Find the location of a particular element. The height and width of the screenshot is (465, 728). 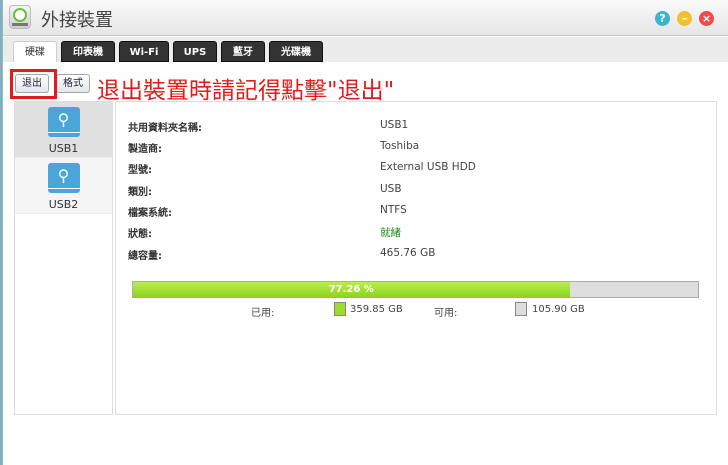

used-label: 已用: is located at coordinates (263, 313).